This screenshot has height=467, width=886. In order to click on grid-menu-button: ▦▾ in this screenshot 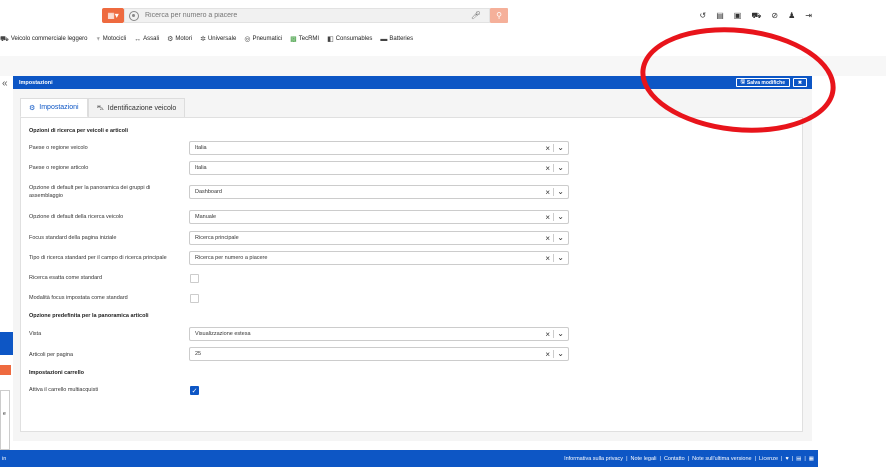, I will do `click(113, 15)`.